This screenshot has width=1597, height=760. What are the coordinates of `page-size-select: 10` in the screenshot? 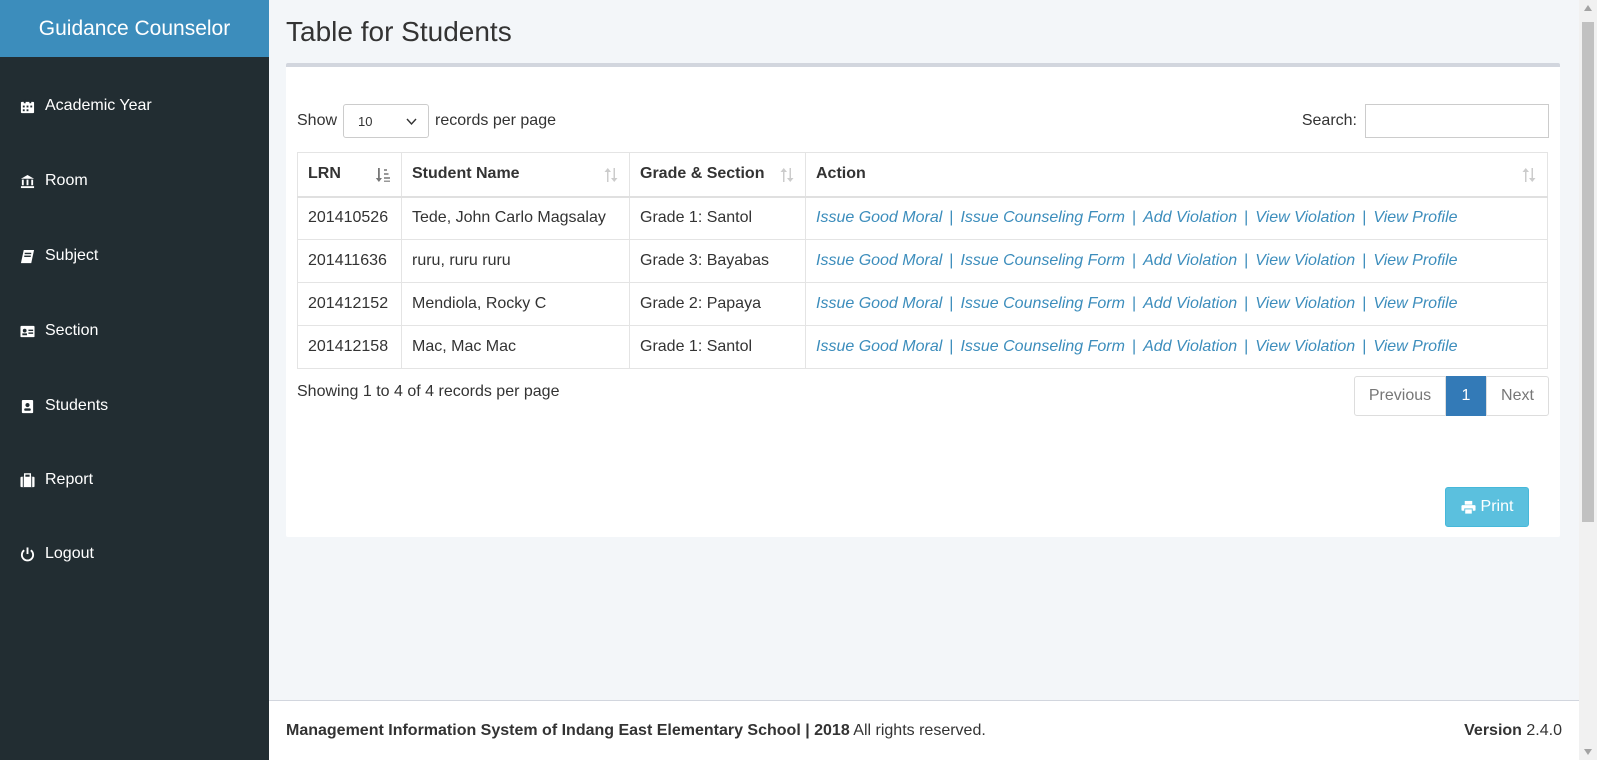 It's located at (386, 121).